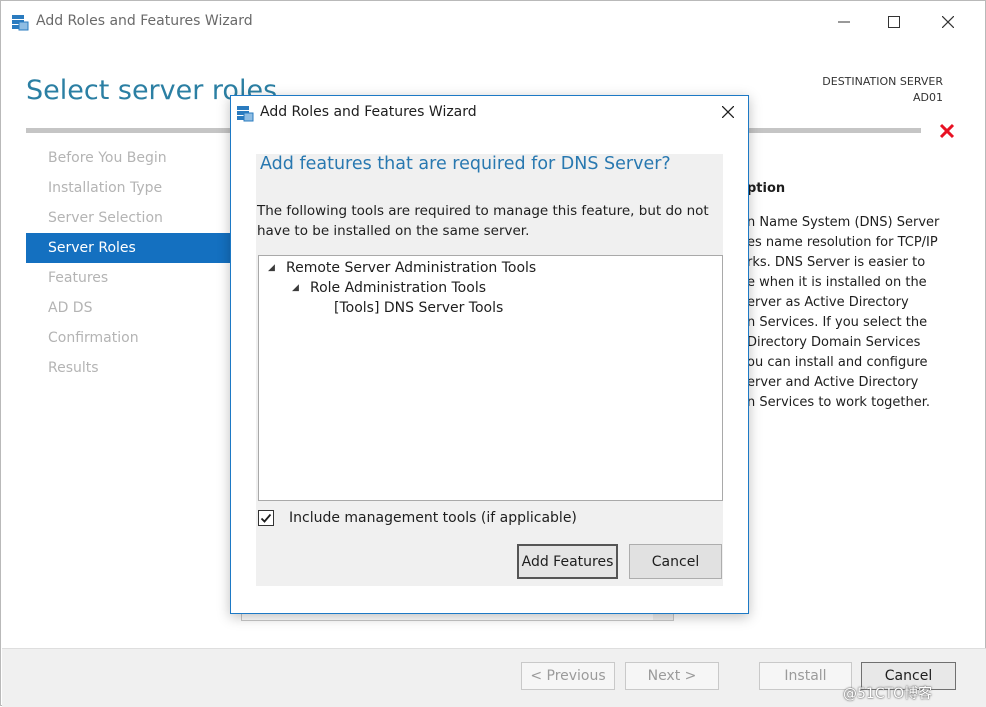 Image resolution: width=986 pixels, height=707 pixels. I want to click on window-title: Add Roles and Features Wizard, so click(144, 21).